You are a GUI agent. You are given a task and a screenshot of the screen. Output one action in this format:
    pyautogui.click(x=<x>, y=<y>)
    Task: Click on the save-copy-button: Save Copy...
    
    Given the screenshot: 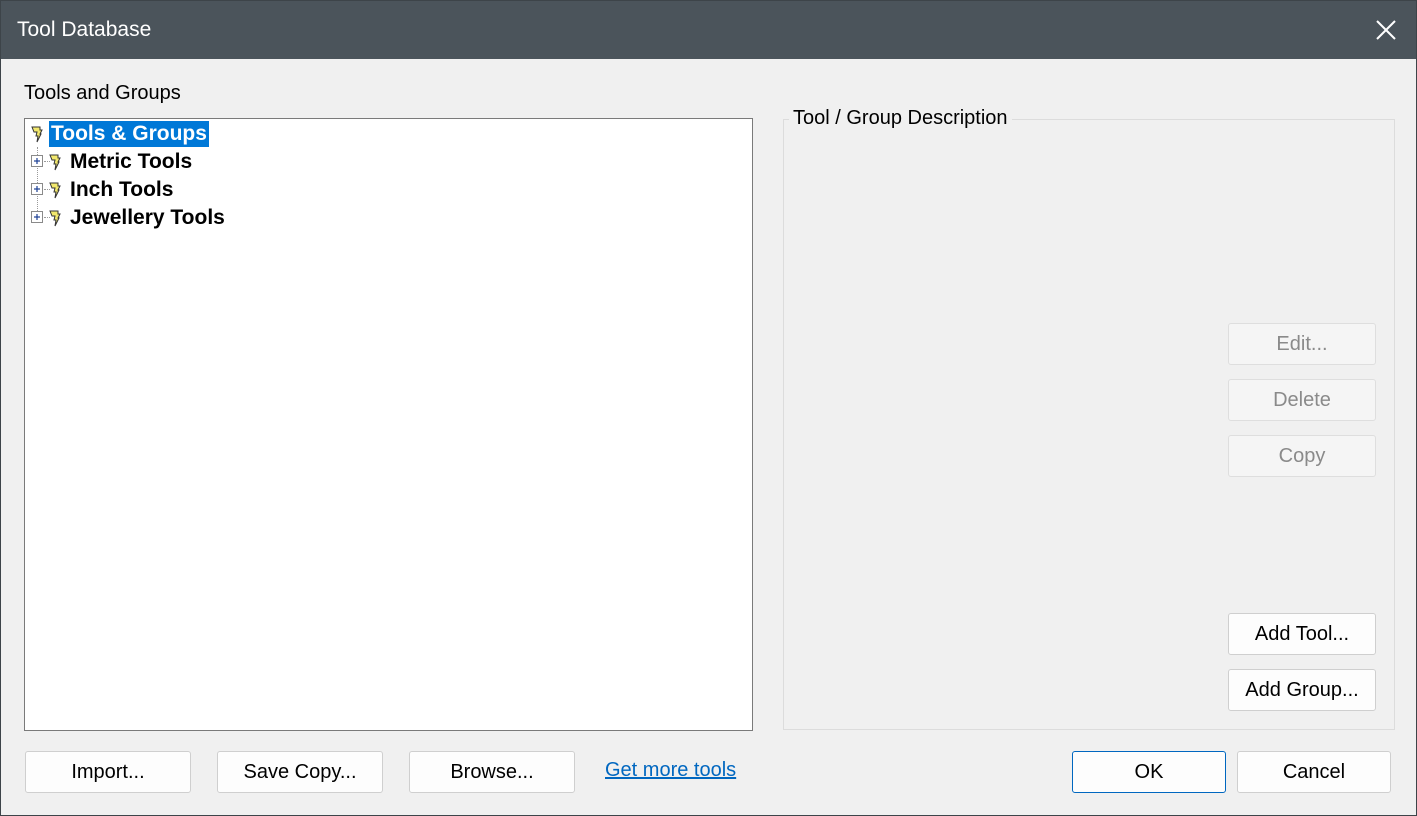 What is the action you would take?
    pyautogui.click(x=300, y=772)
    